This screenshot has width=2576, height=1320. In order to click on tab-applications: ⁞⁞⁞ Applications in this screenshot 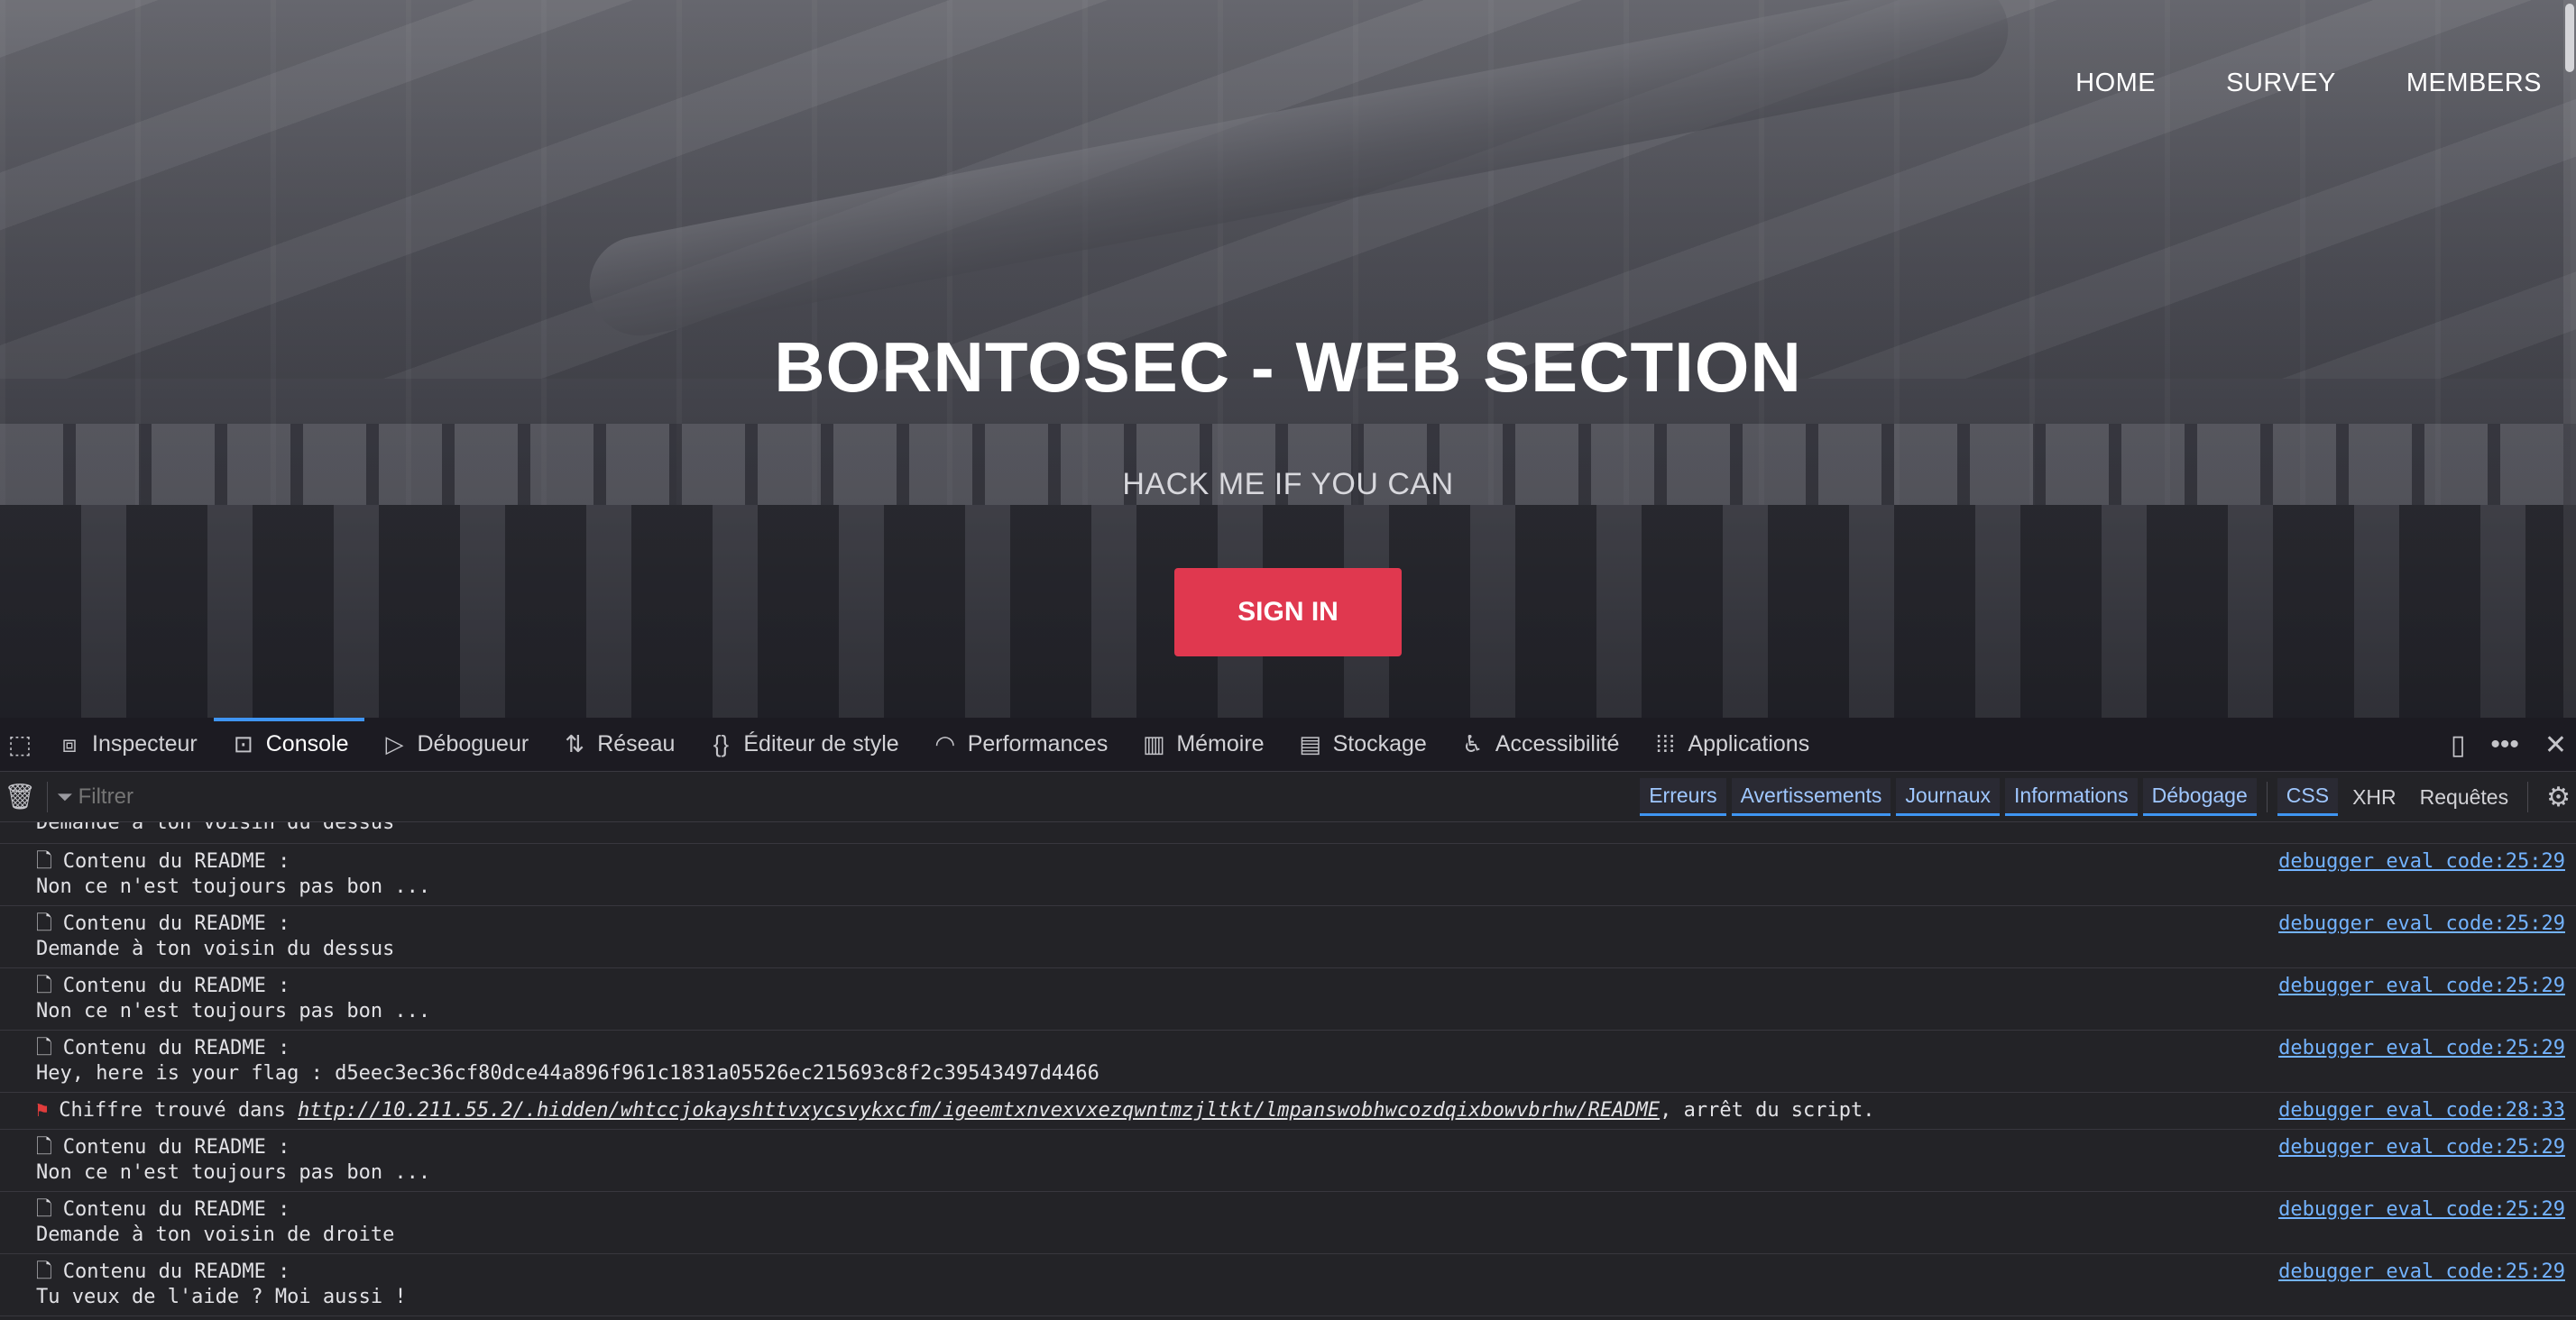, I will do `click(1730, 745)`.